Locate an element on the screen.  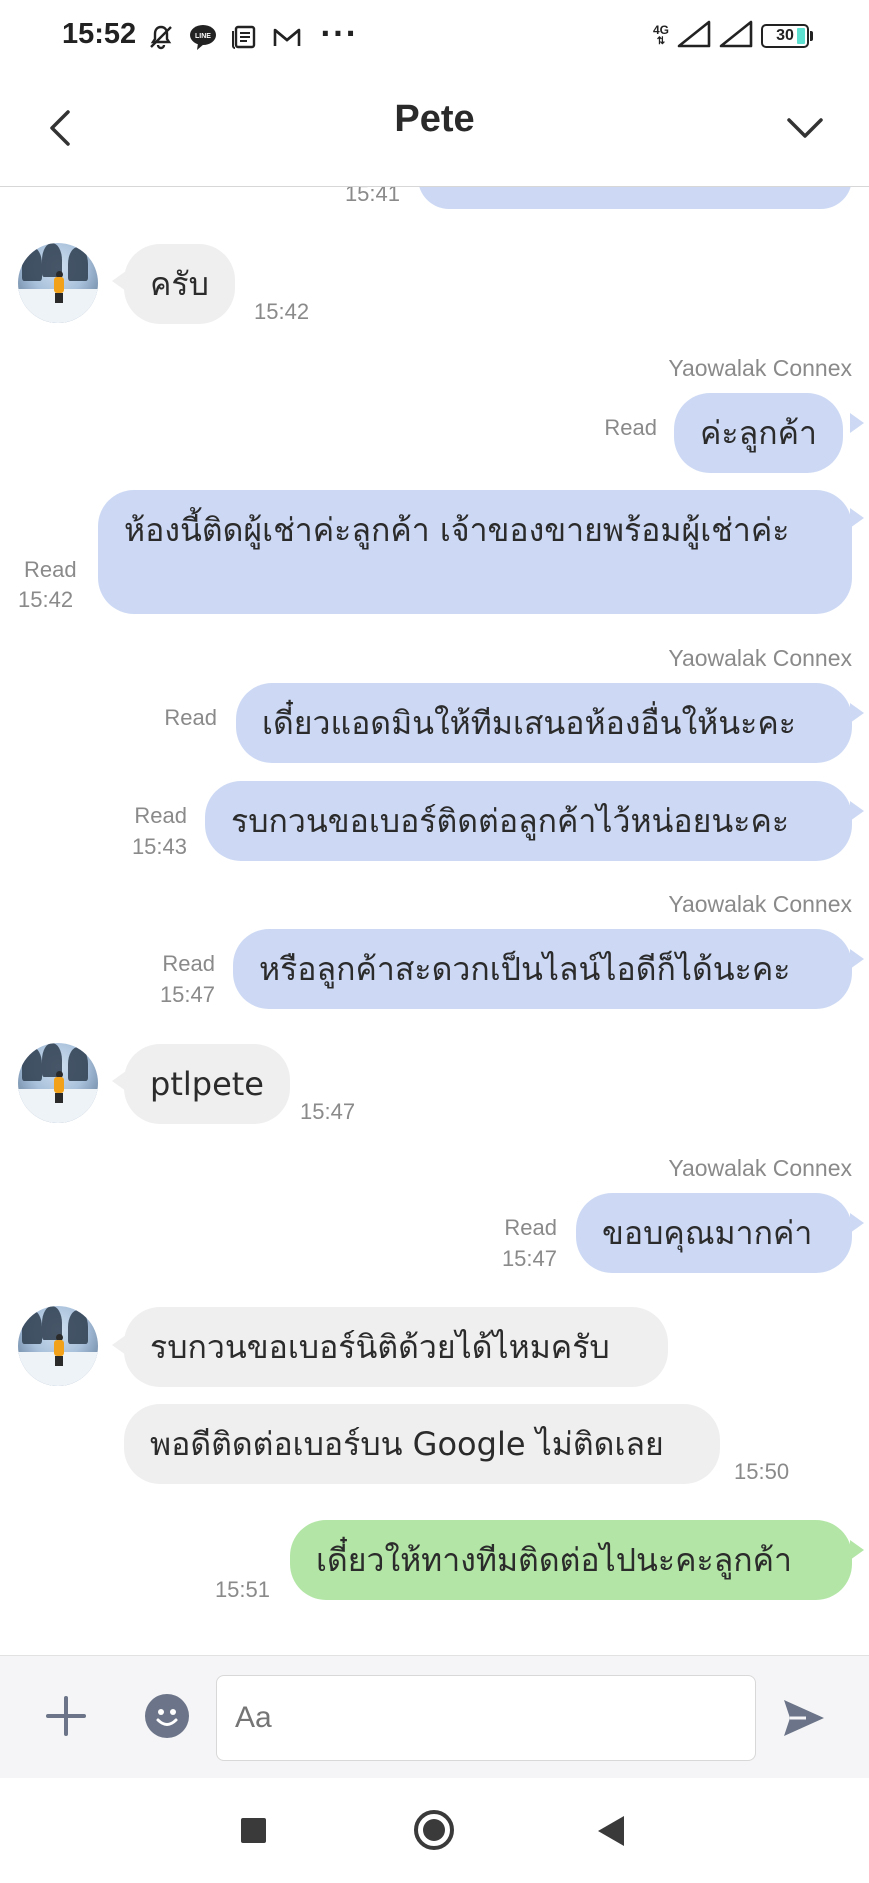
message-bubble-outgoing: หรือลูกค้าสะดวกเป็นไลน์ไอดีก็ได้นะคะ is located at coordinates (542, 969).